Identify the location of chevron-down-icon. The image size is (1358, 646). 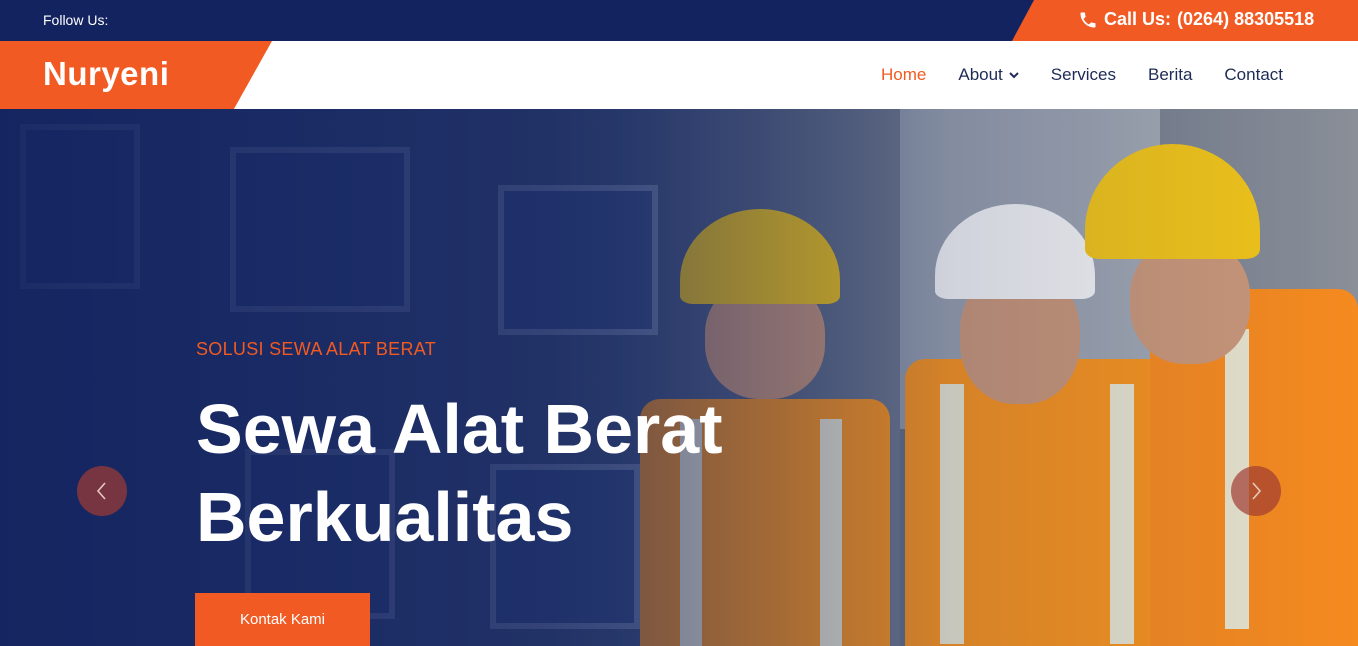
(1014, 75).